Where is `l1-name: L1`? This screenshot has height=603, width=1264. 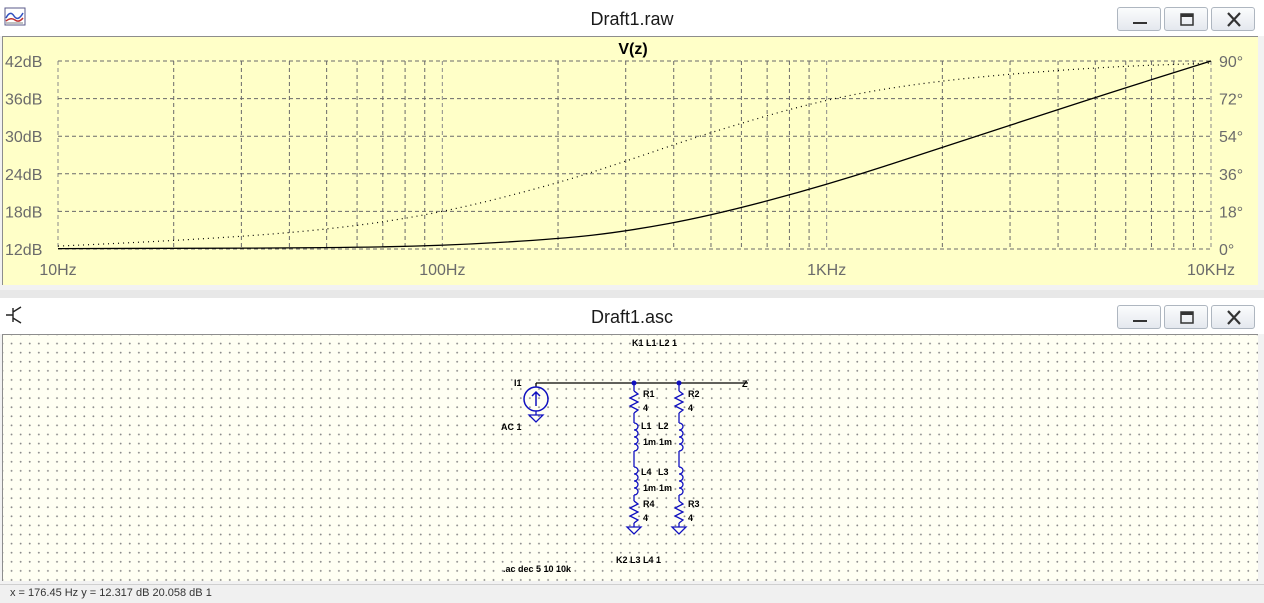 l1-name: L1 is located at coordinates (646, 426).